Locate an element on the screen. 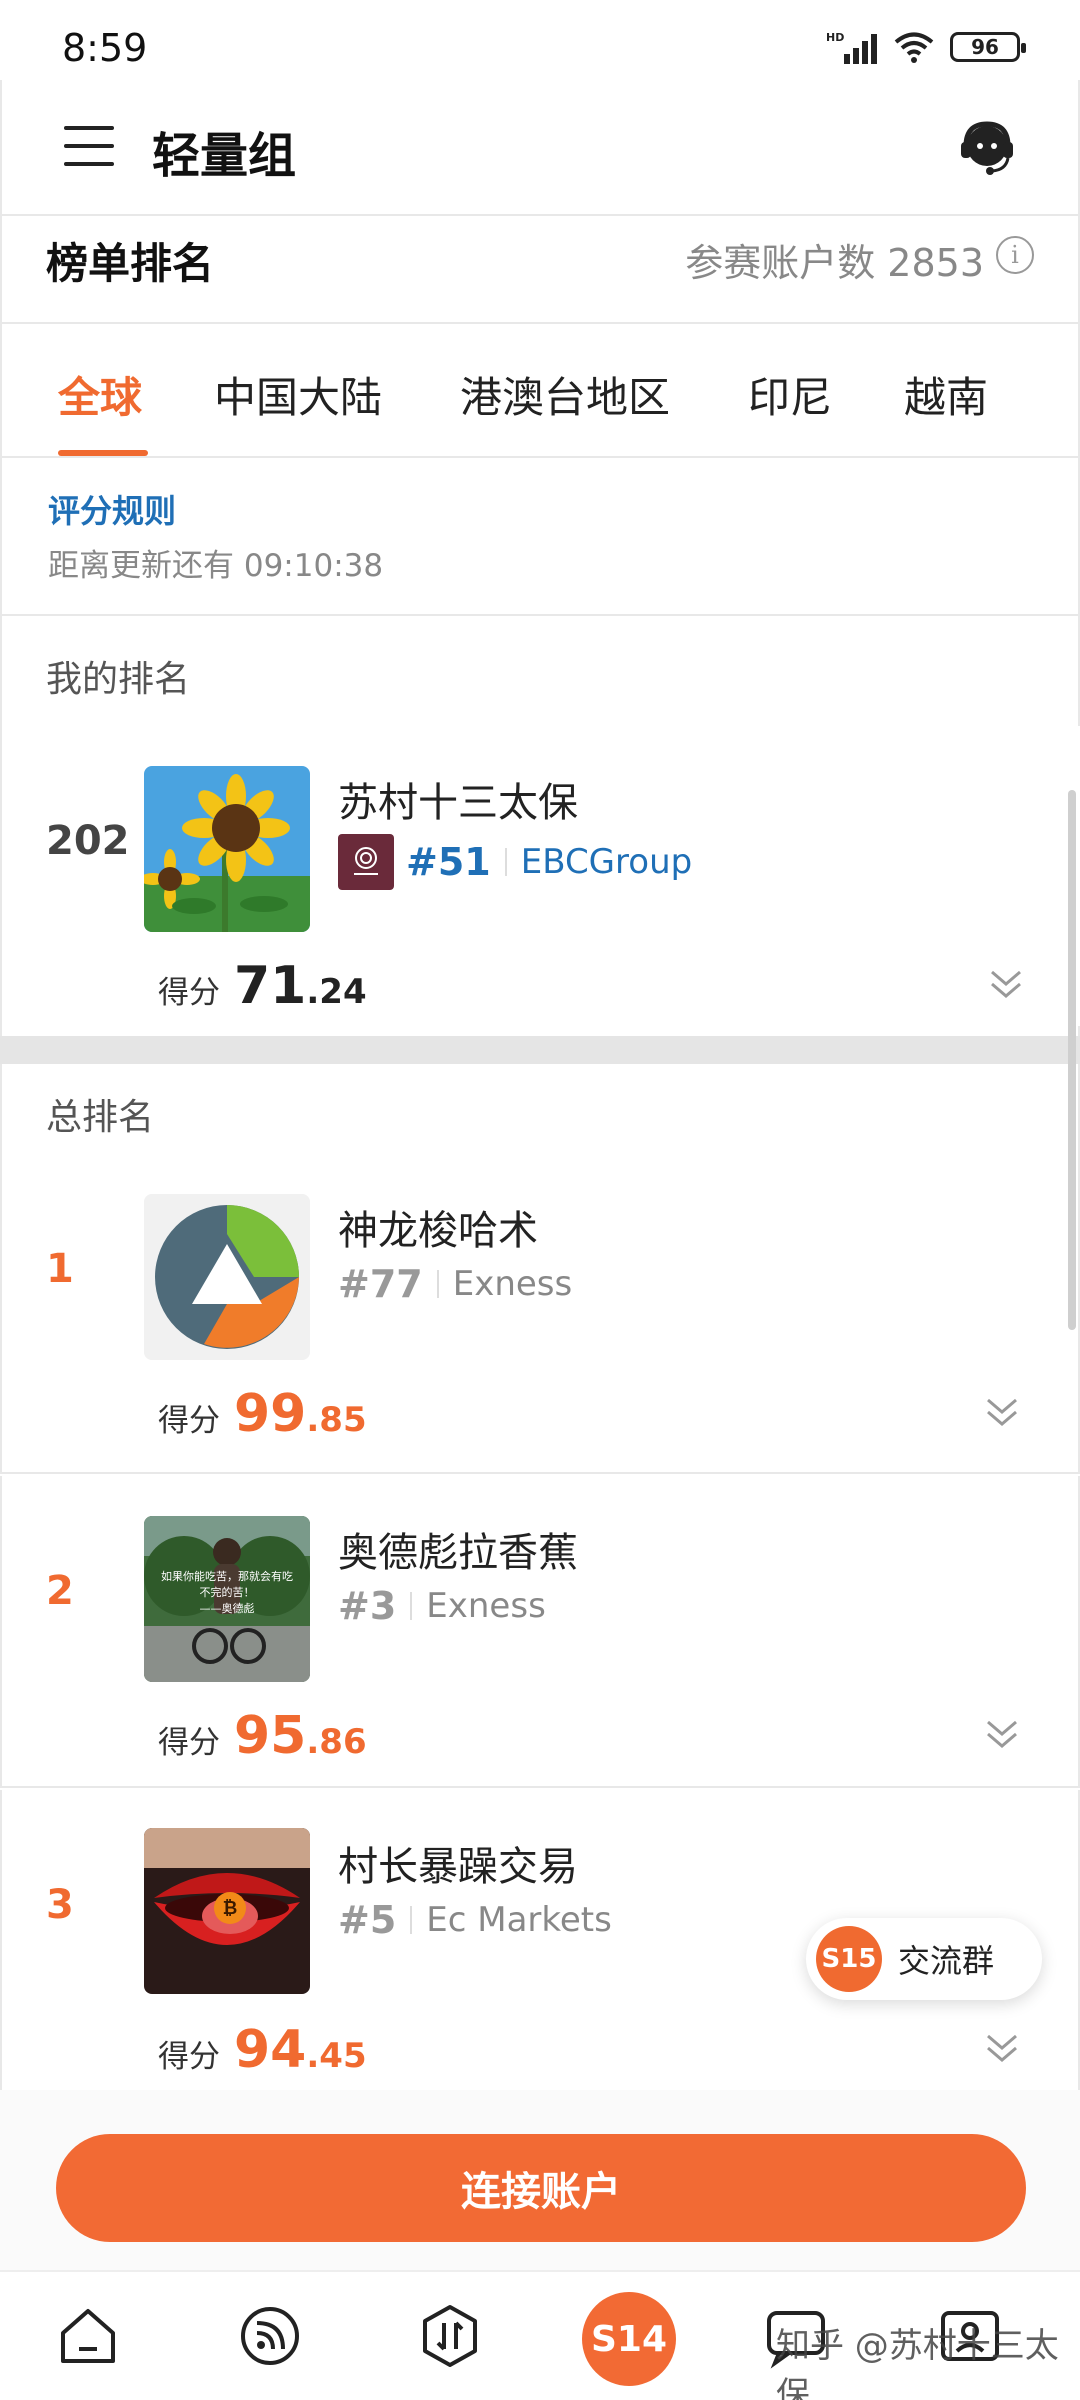 This screenshot has height=2400, width=1080. score: 得分 94 .45 is located at coordinates (262, 2050).